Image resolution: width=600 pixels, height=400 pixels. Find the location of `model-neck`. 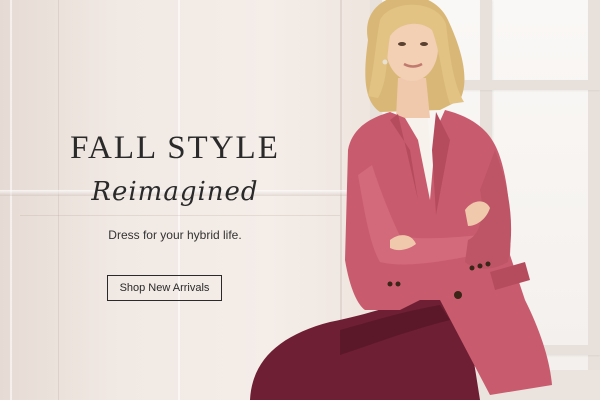

model-neck is located at coordinates (413, 98).